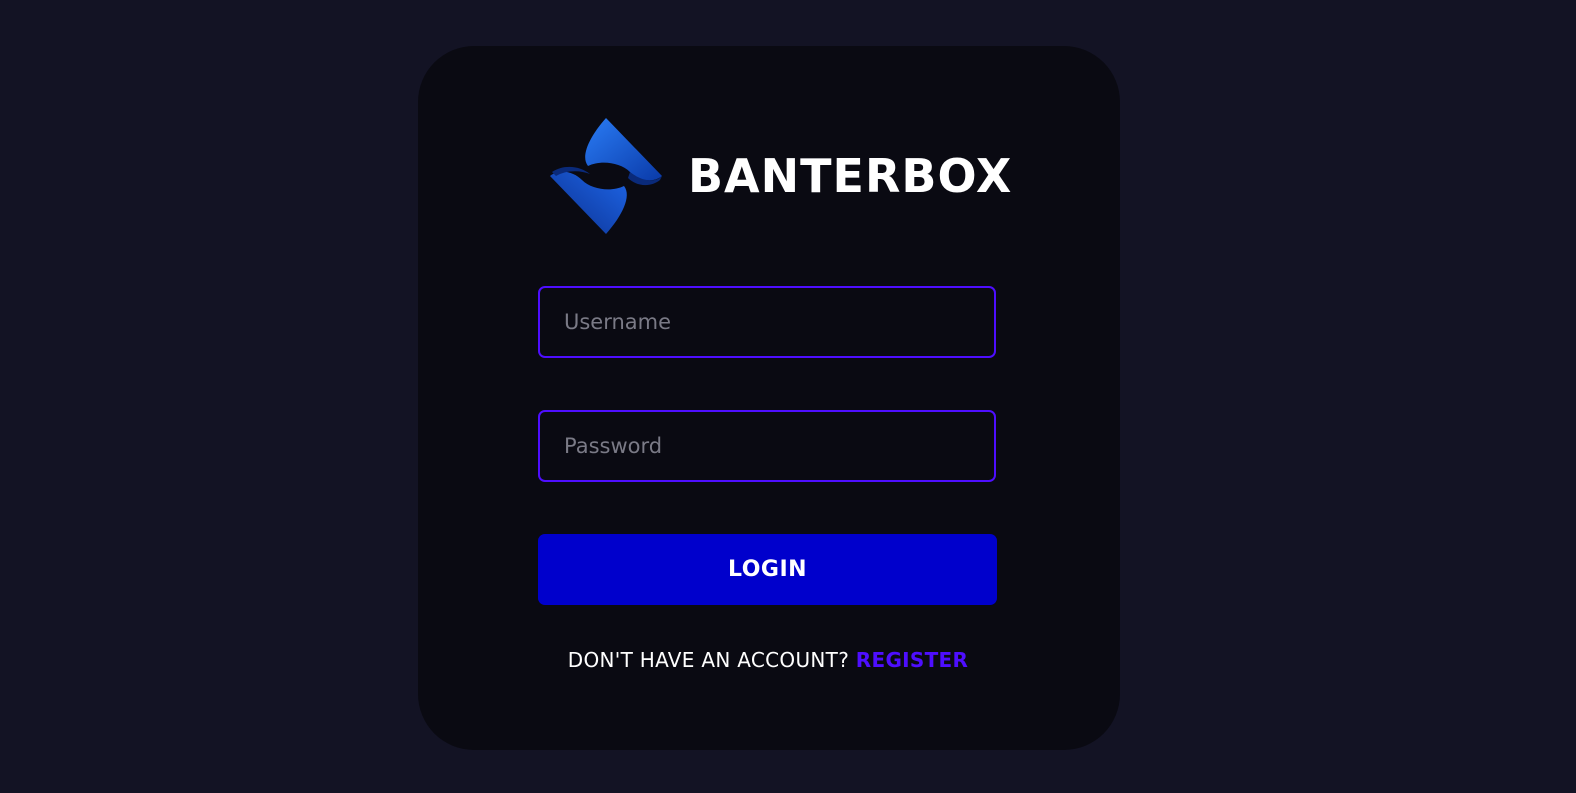 The width and height of the screenshot is (1576, 793). What do you see at coordinates (708, 660) in the screenshot?
I see `register-prompt-text: DON'T HAVE AN ACCOUNT?` at bounding box center [708, 660].